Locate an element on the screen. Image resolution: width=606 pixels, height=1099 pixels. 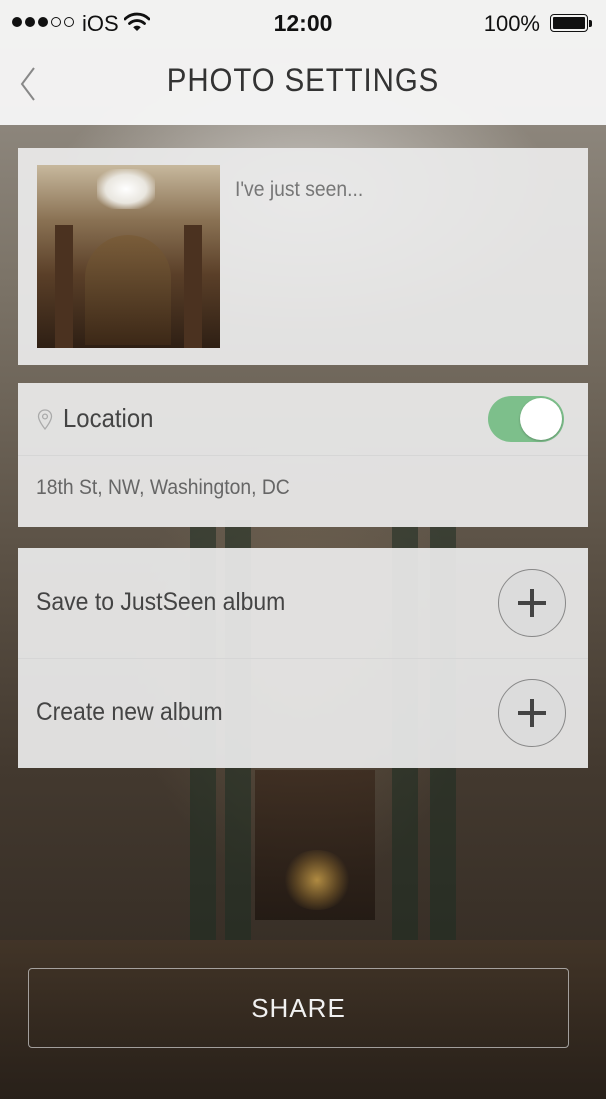
top-bar: iOS 12:00 100% PHOTO SETTINGS is located at coordinates (303, 62).